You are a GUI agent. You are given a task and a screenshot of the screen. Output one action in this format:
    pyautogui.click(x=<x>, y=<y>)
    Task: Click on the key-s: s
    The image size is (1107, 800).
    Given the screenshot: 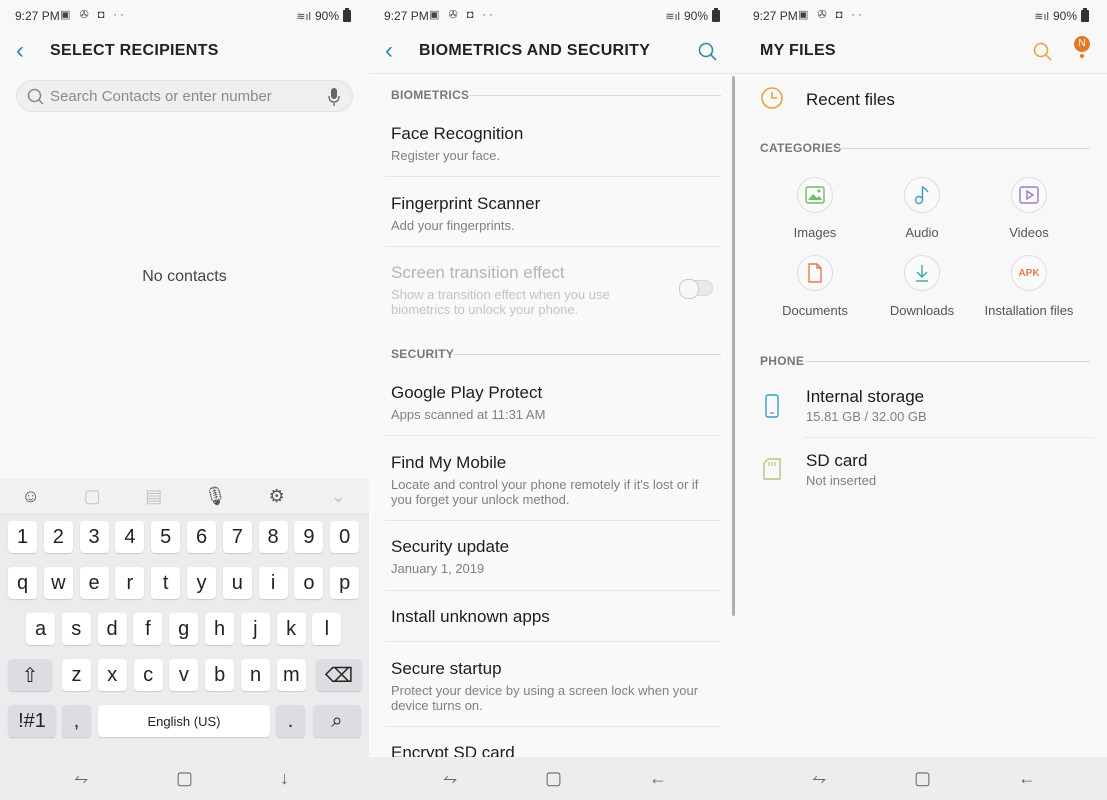 What is the action you would take?
    pyautogui.click(x=76, y=629)
    